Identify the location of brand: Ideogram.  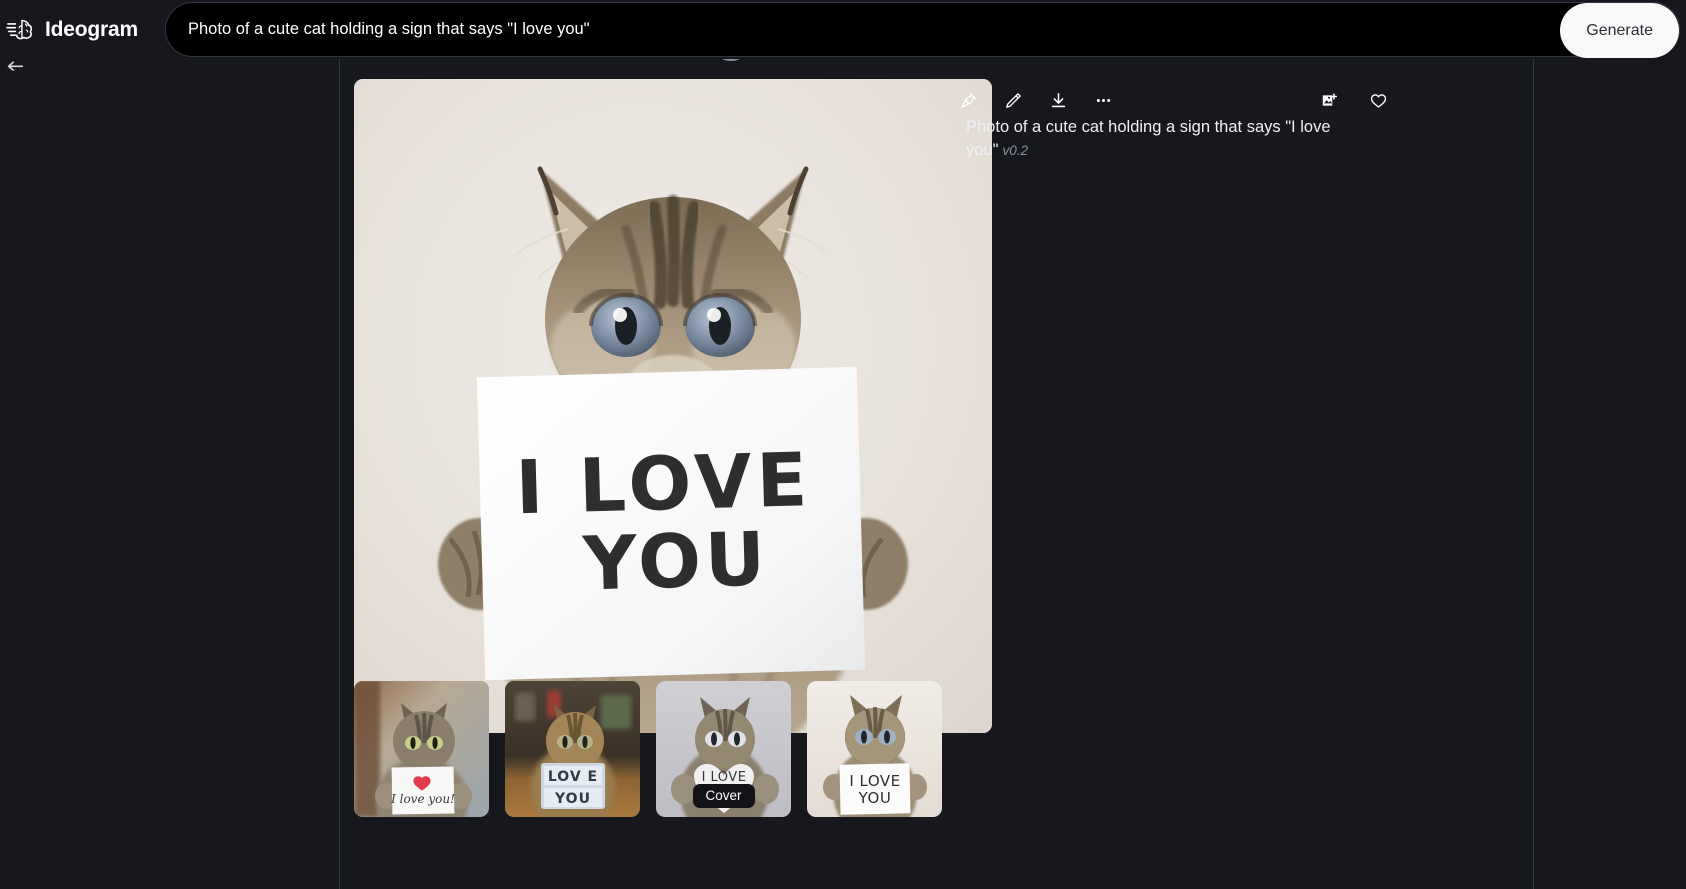
(82, 30).